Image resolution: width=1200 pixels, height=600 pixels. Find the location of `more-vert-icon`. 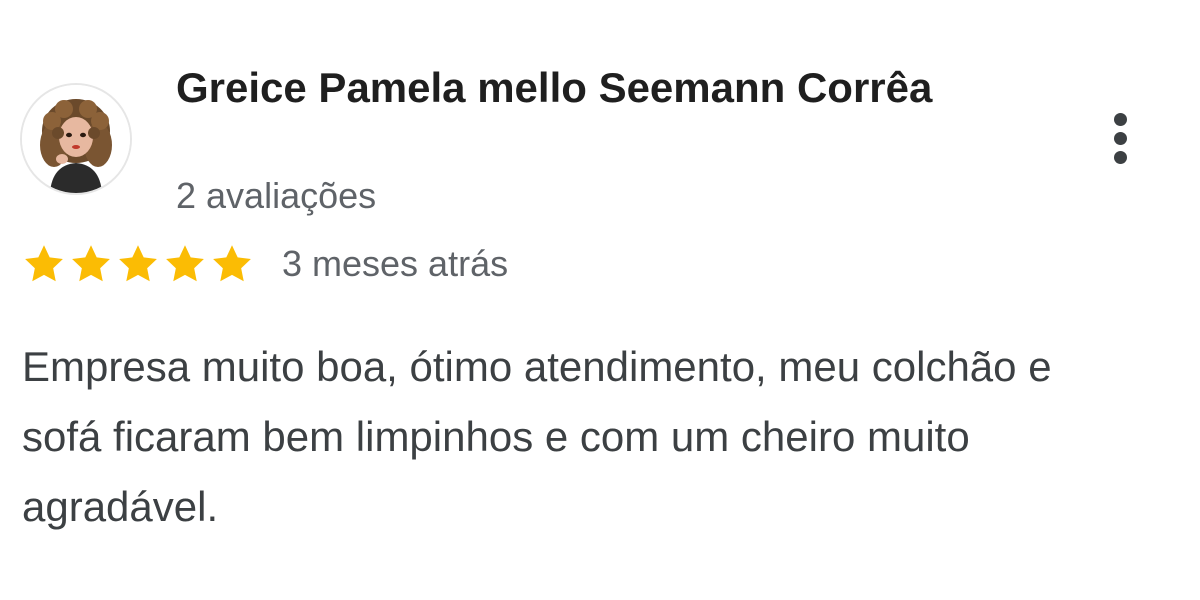

more-vert-icon is located at coordinates (1120, 119).